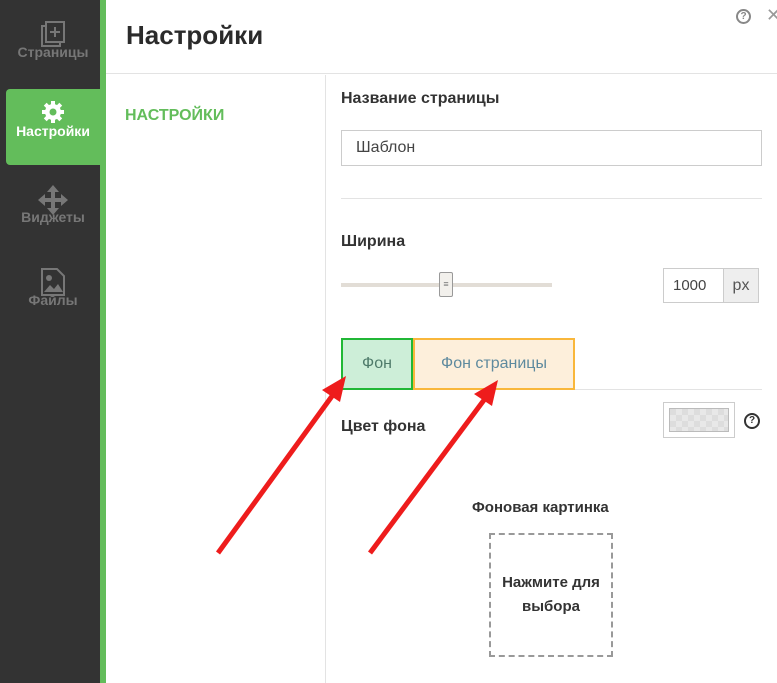  I want to click on transparent-swatch, so click(699, 420).